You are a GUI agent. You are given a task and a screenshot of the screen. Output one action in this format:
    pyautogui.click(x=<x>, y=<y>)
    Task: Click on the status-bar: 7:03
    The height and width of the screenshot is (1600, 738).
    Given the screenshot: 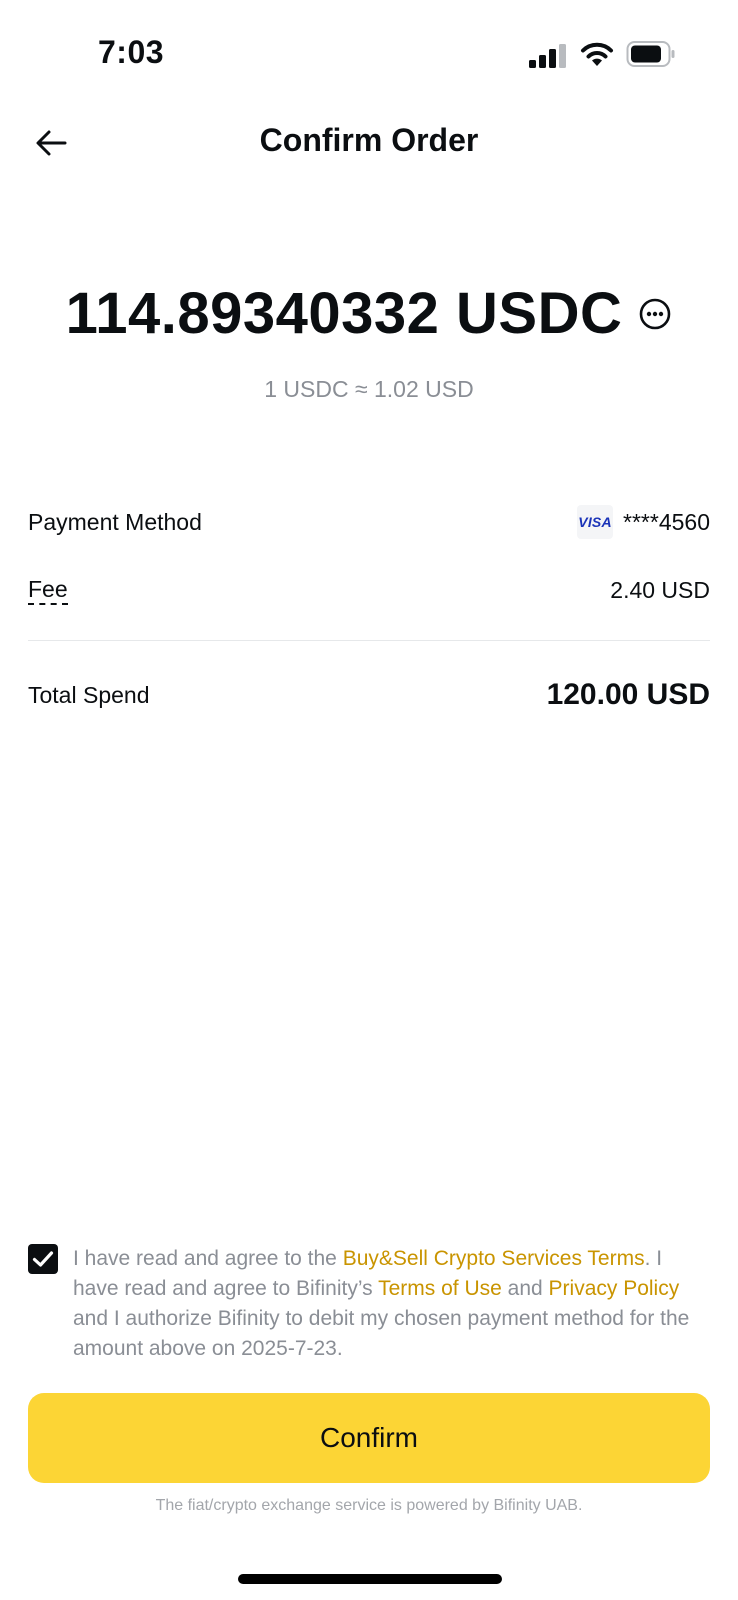 What is the action you would take?
    pyautogui.click(x=369, y=50)
    